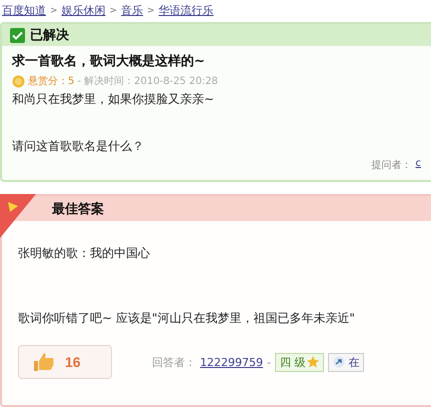 This screenshot has height=407, width=431. I want to click on coin-icon, so click(18, 81).